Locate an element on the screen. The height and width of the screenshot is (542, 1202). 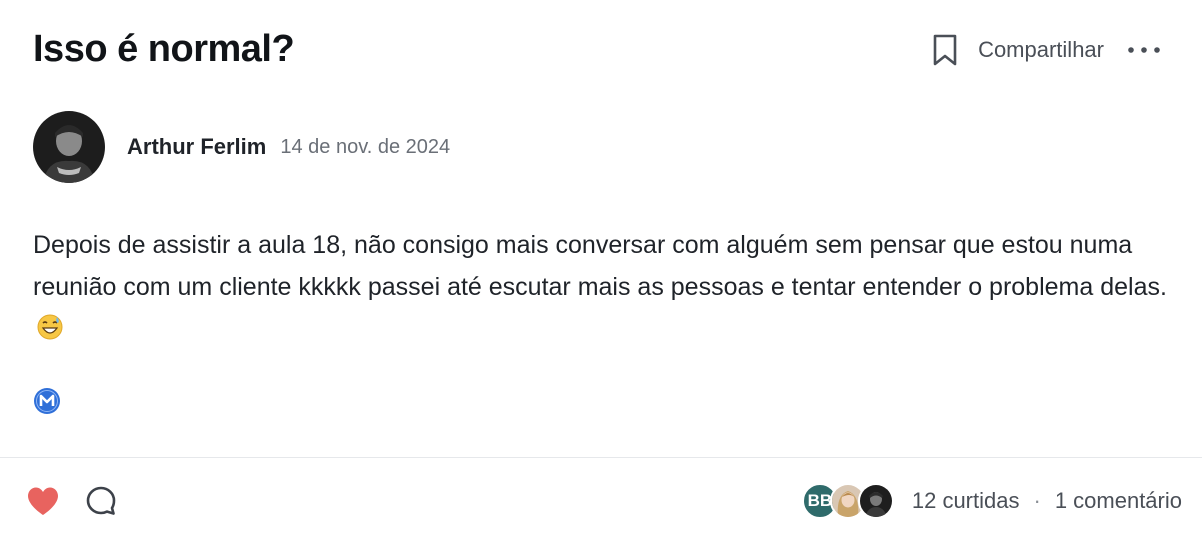
likers-avatars: BB is located at coordinates (847, 501).